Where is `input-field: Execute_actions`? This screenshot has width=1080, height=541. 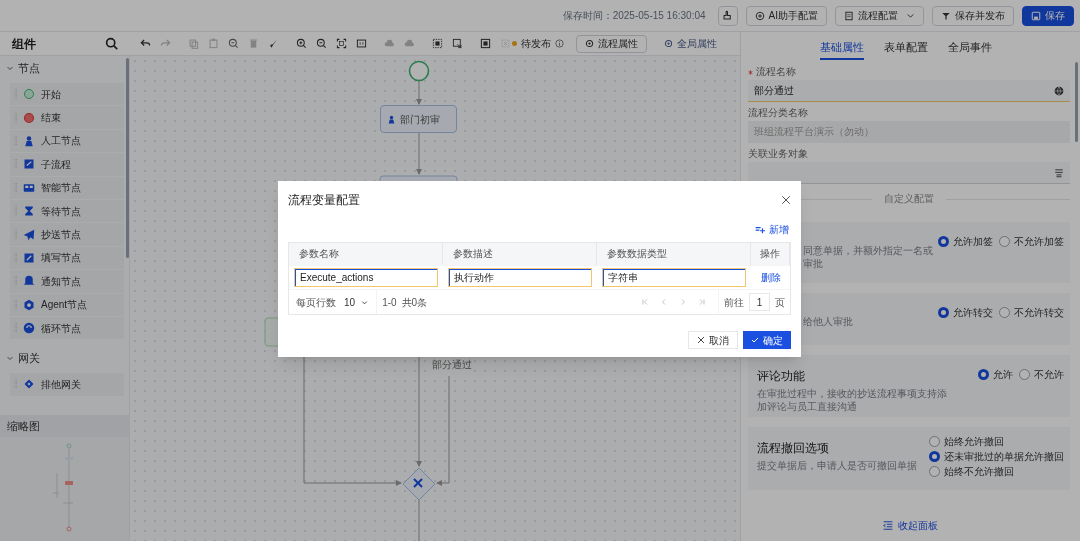
input-field: Execute_actions is located at coordinates (366, 277).